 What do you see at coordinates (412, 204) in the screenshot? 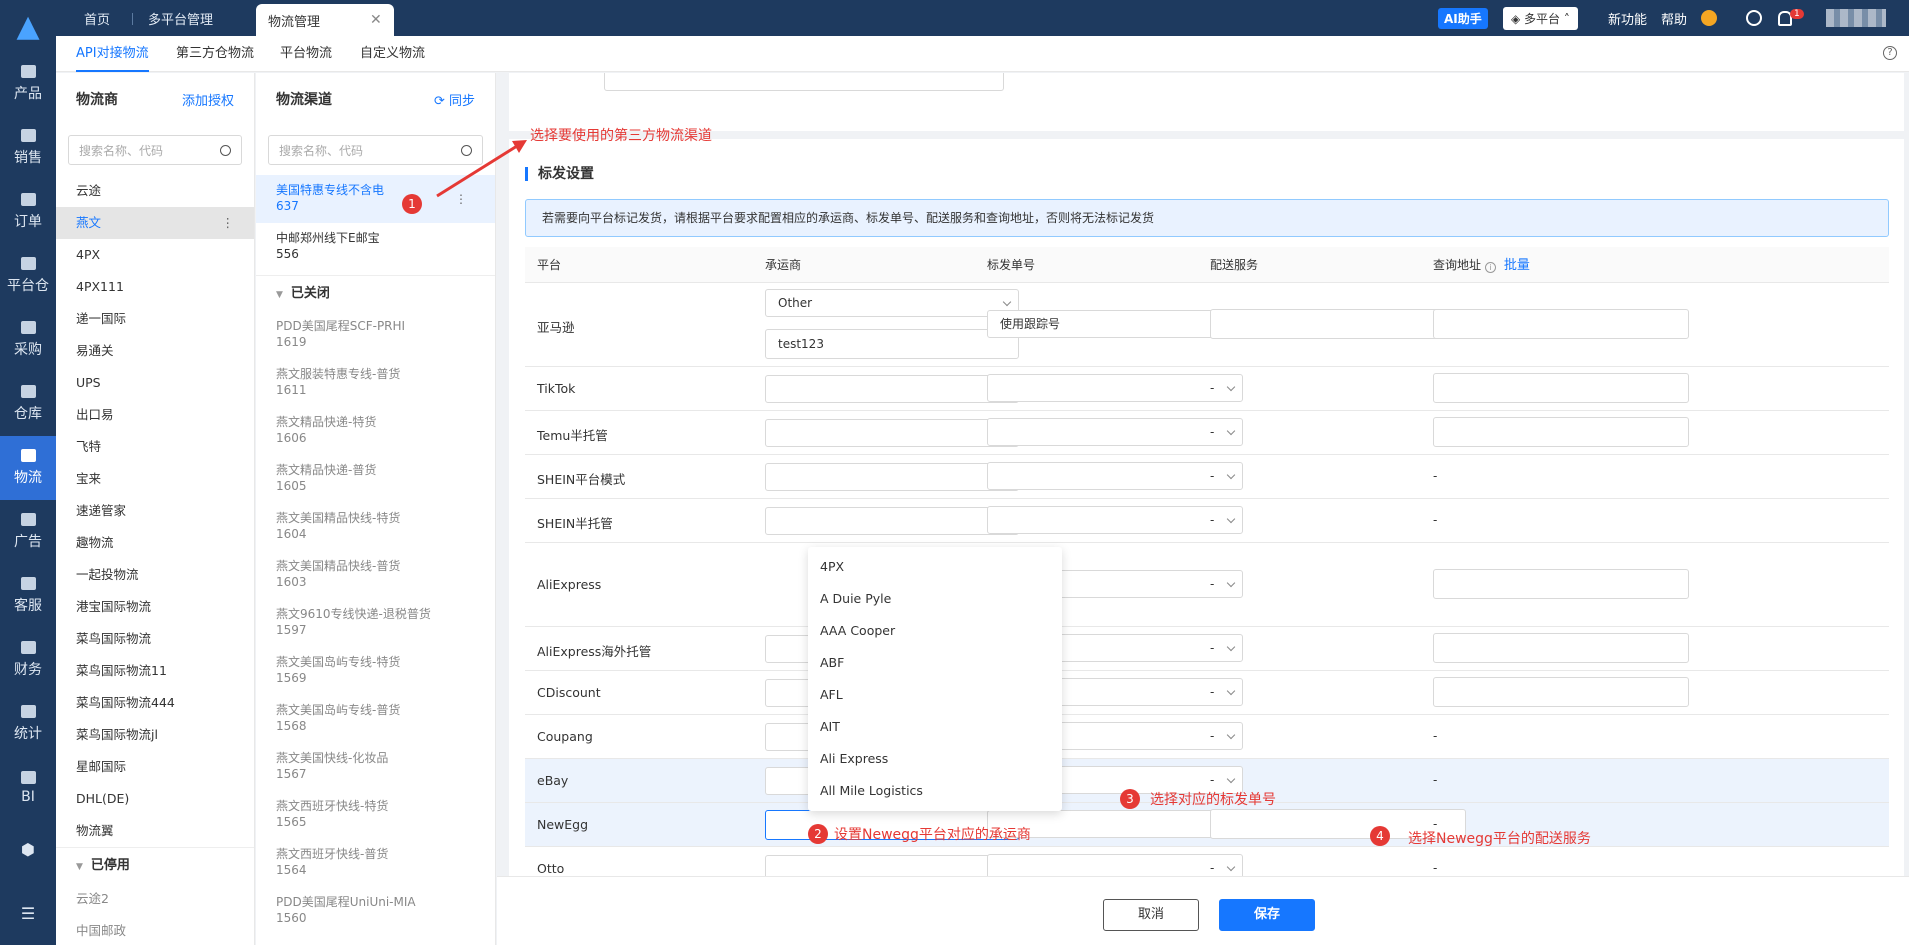
I see `annotation-badge-1: 1` at bounding box center [412, 204].